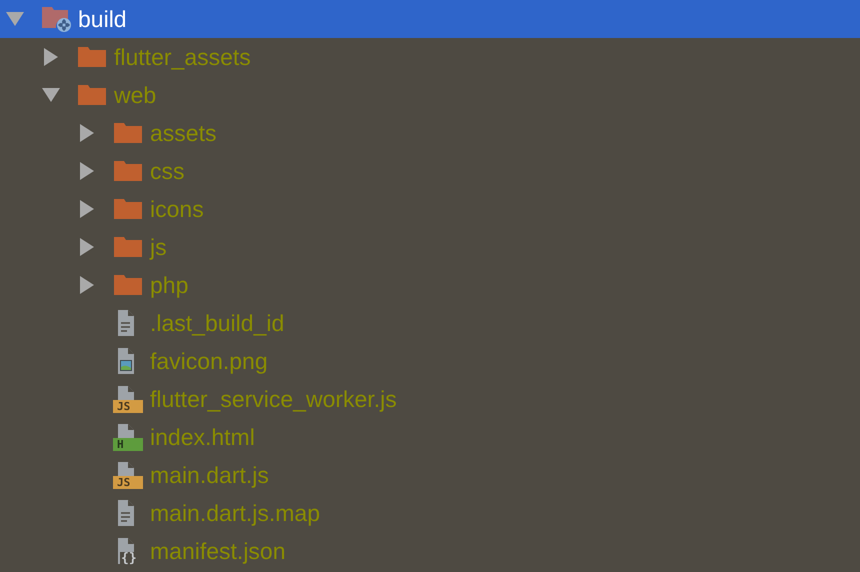 The image size is (860, 572). I want to click on folder-name: php, so click(169, 285).